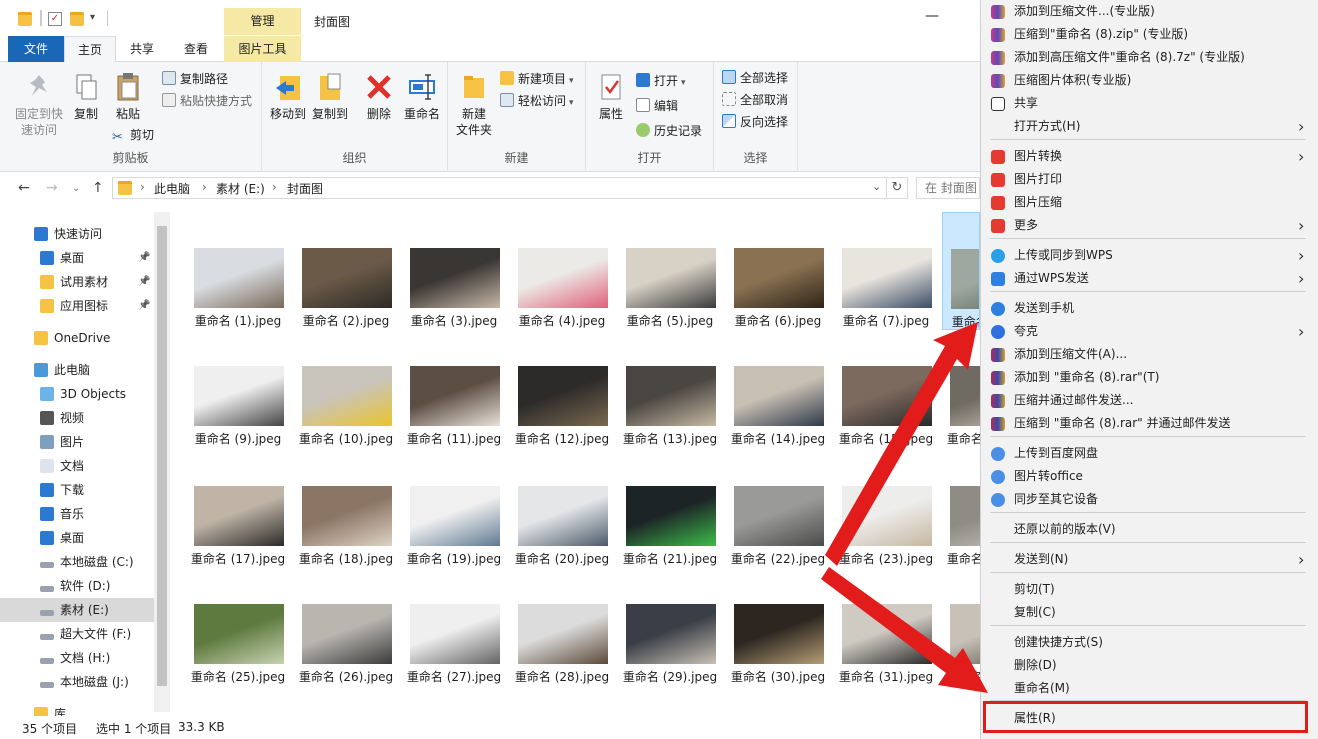 This screenshot has height=739, width=1318. Describe the element at coordinates (961, 420) in the screenshot. I see `file-item: 重命名 (16).jpeg` at that location.